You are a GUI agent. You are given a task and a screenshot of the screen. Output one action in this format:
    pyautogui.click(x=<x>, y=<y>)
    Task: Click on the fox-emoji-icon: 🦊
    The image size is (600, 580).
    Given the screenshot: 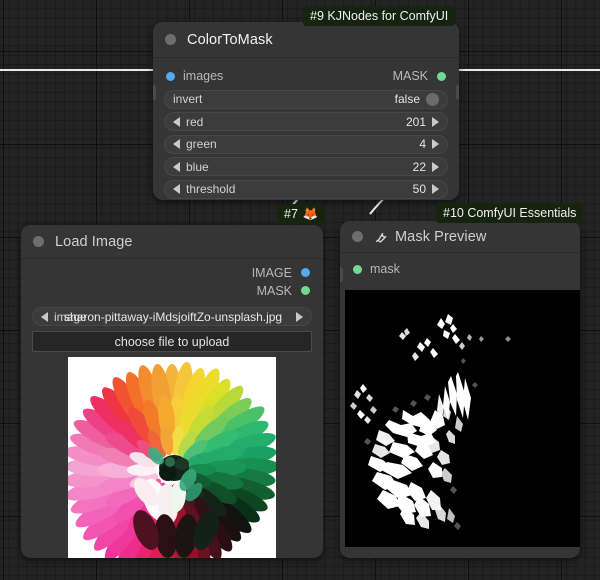 What is the action you would take?
    pyautogui.click(x=310, y=213)
    